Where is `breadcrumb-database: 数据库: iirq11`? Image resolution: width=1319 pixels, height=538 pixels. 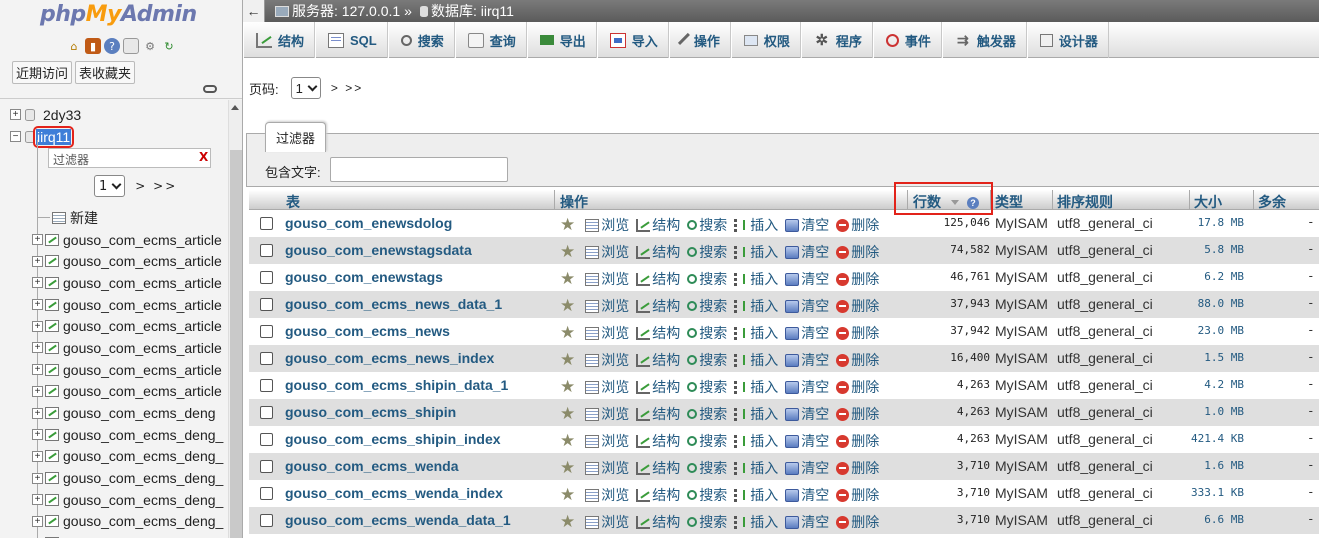 breadcrumb-database: 数据库: iirq11 is located at coordinates (472, 11).